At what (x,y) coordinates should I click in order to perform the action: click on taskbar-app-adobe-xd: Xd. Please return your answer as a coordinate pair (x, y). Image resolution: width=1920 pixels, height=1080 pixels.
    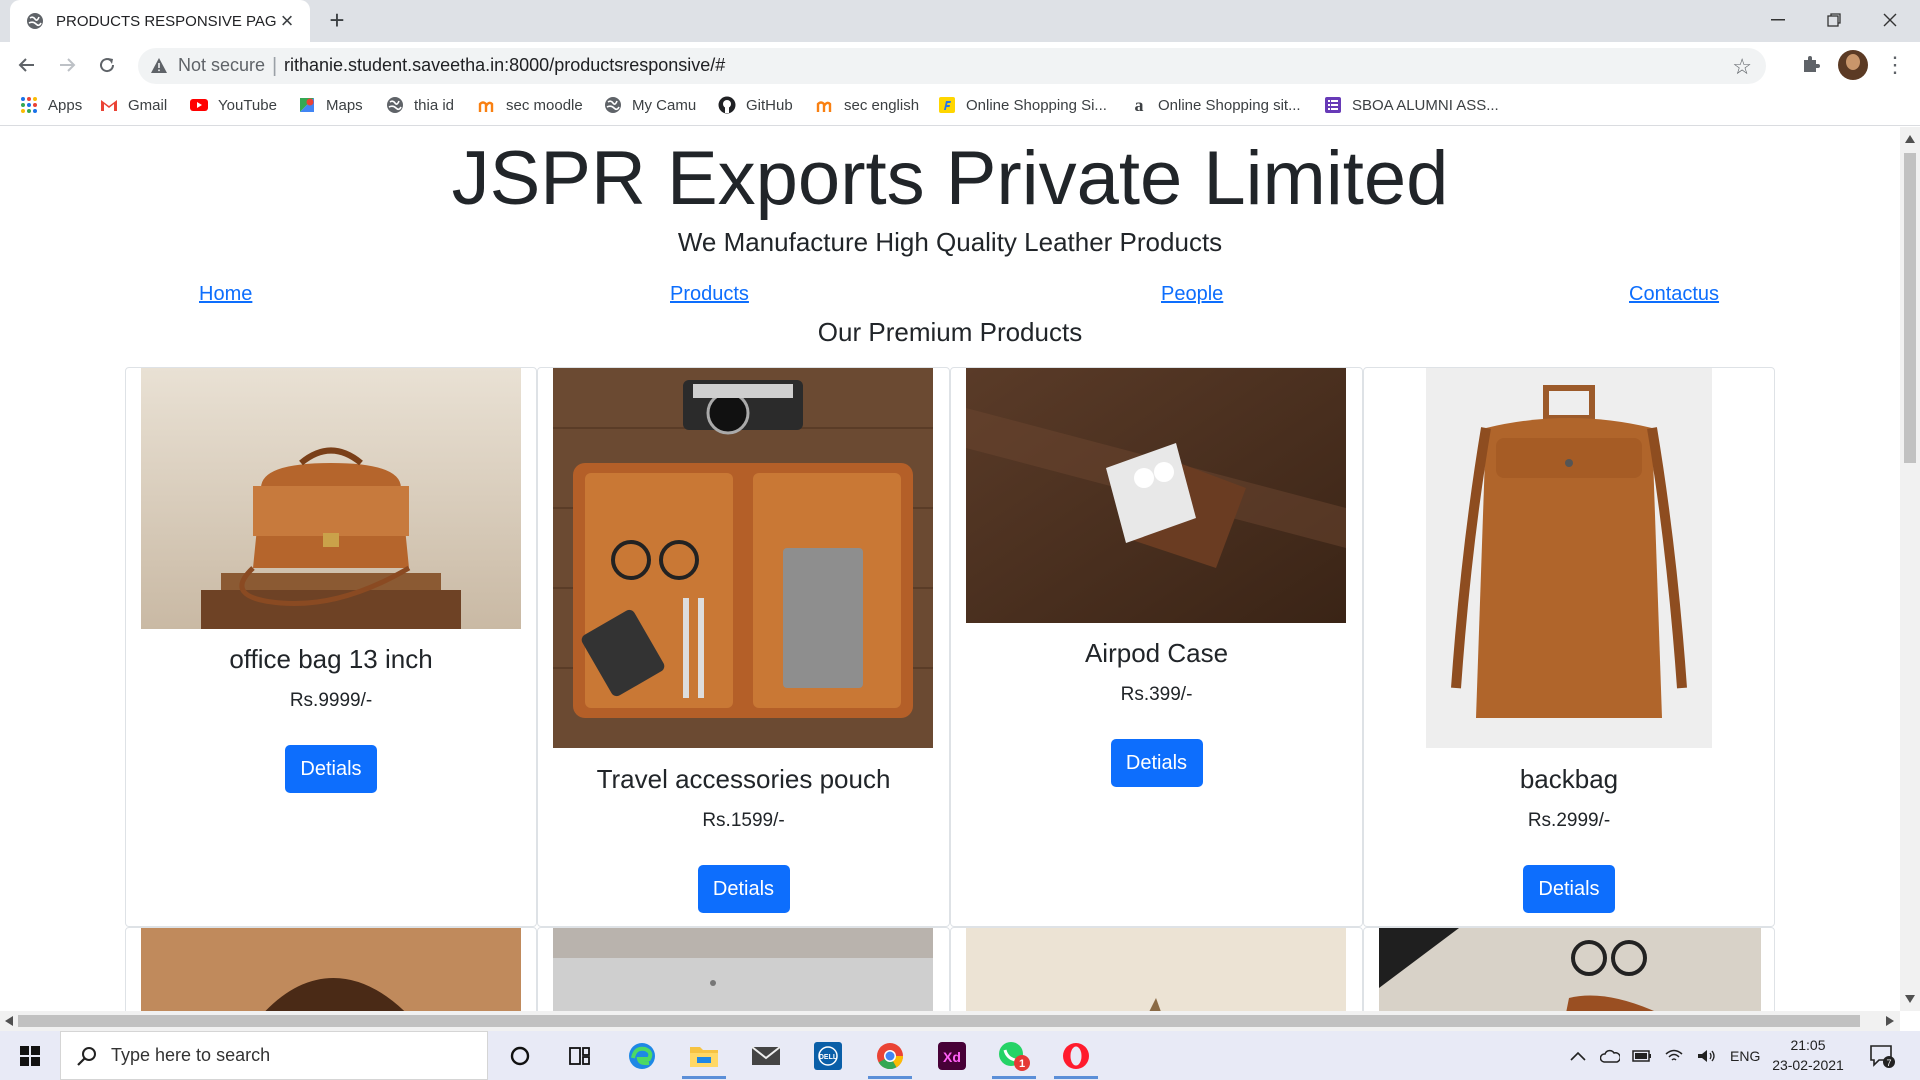
    Looking at the image, I should click on (952, 1055).